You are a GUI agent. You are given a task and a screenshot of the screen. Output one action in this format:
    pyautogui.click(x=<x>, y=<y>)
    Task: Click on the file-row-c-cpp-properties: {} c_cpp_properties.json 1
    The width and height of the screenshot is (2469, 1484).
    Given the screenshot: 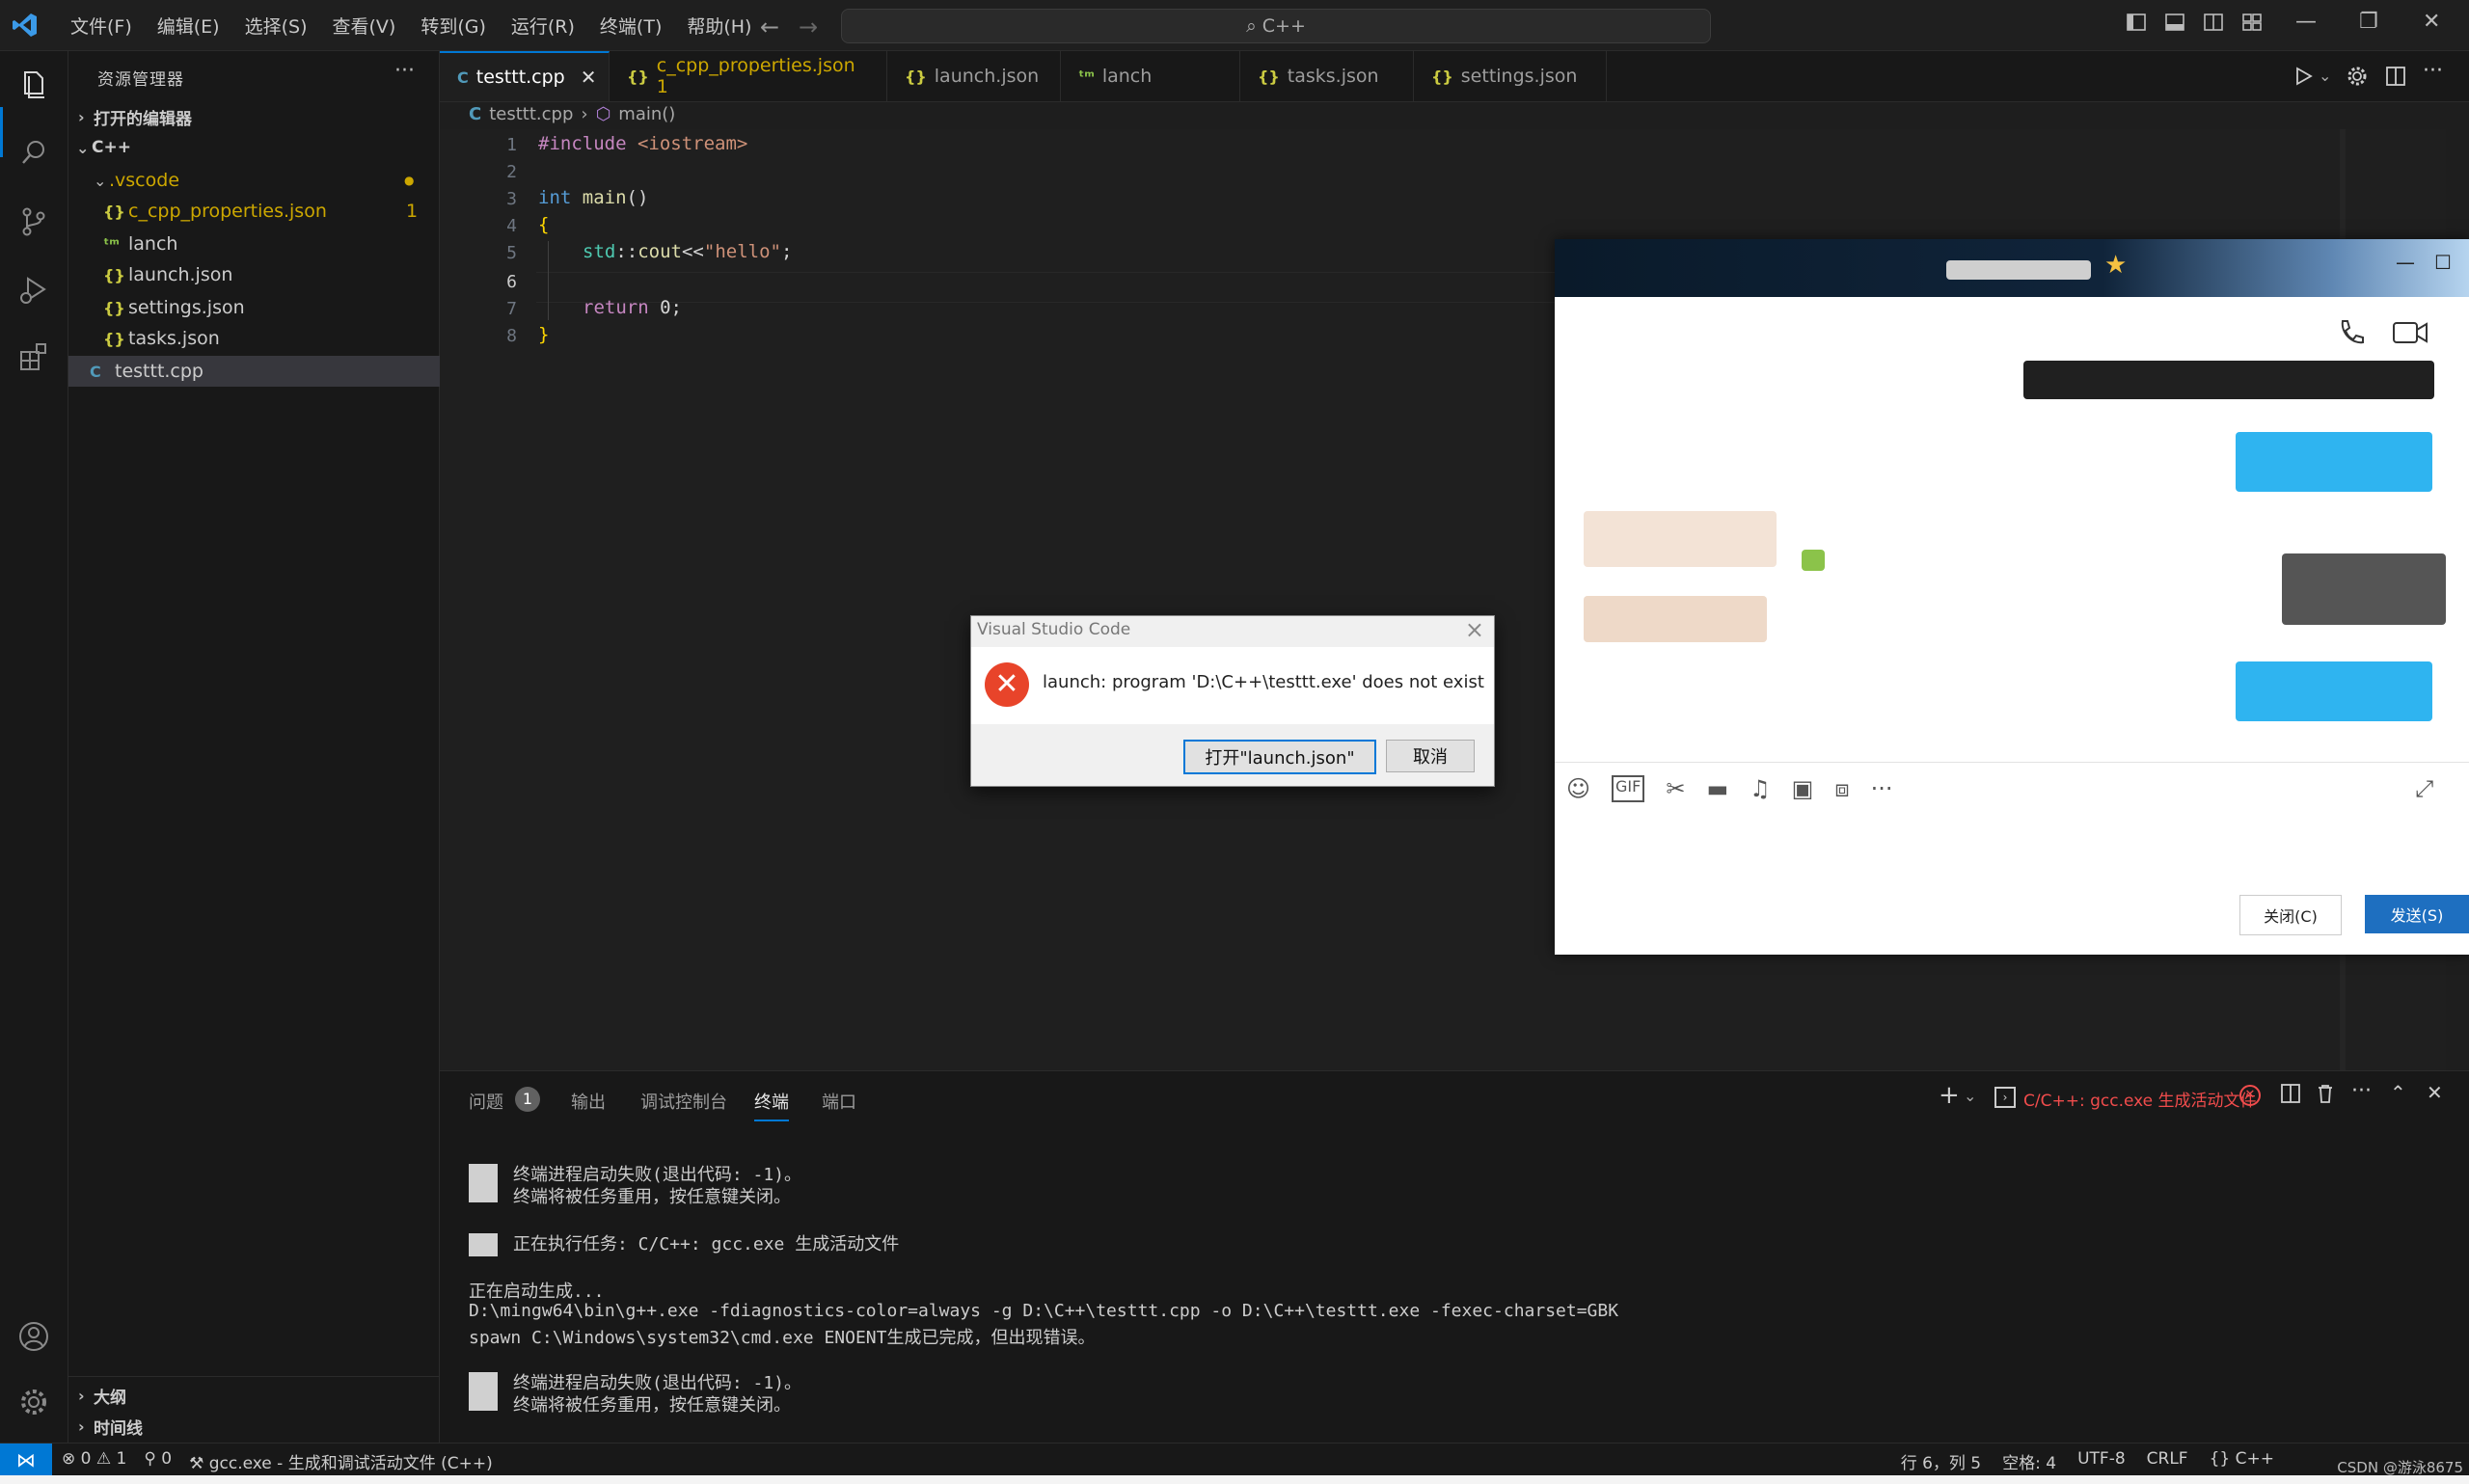 What is the action you would take?
    pyautogui.click(x=271, y=211)
    